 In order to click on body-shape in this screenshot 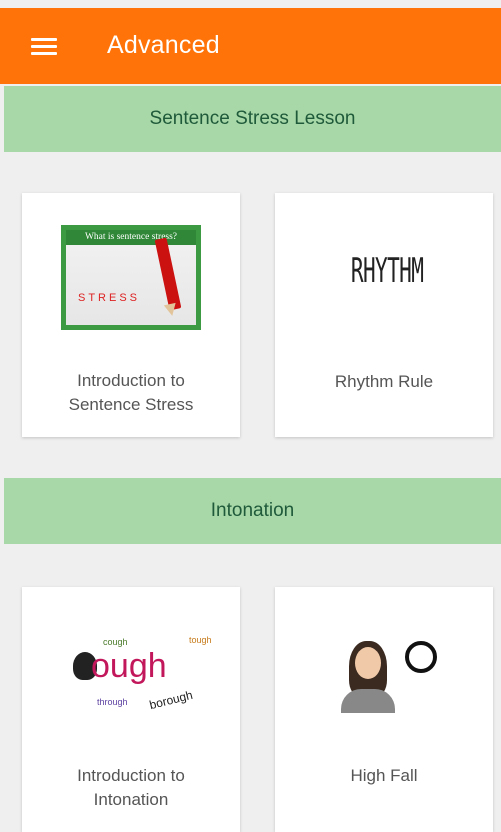, I will do `click(368, 701)`.